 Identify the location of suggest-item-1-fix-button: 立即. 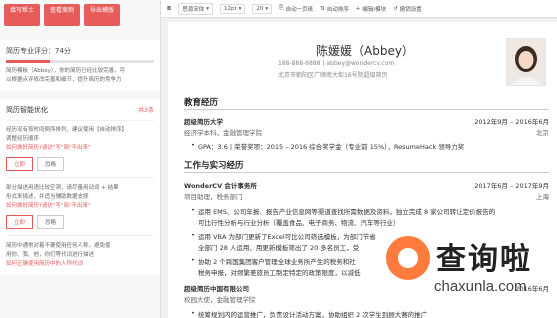
(20, 164).